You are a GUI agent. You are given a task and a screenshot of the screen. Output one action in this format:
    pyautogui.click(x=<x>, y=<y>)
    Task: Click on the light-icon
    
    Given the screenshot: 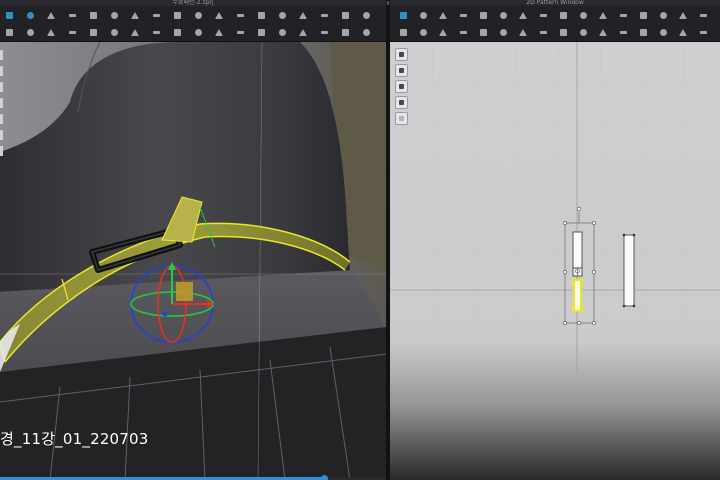 What is the action you would take?
    pyautogui.click(x=324, y=32)
    